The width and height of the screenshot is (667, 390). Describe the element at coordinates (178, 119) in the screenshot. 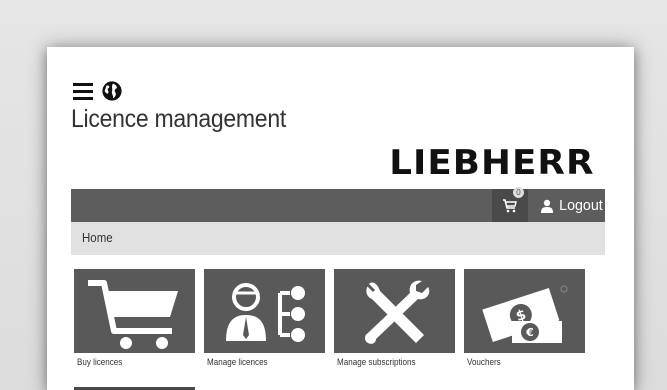

I see `page-title: Licence management` at that location.